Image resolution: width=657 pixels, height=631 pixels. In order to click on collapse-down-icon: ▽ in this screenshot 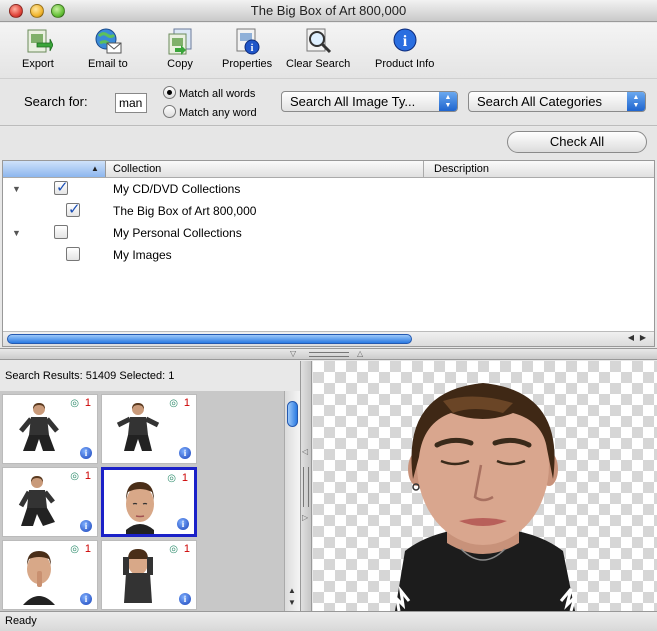, I will do `click(293, 353)`.